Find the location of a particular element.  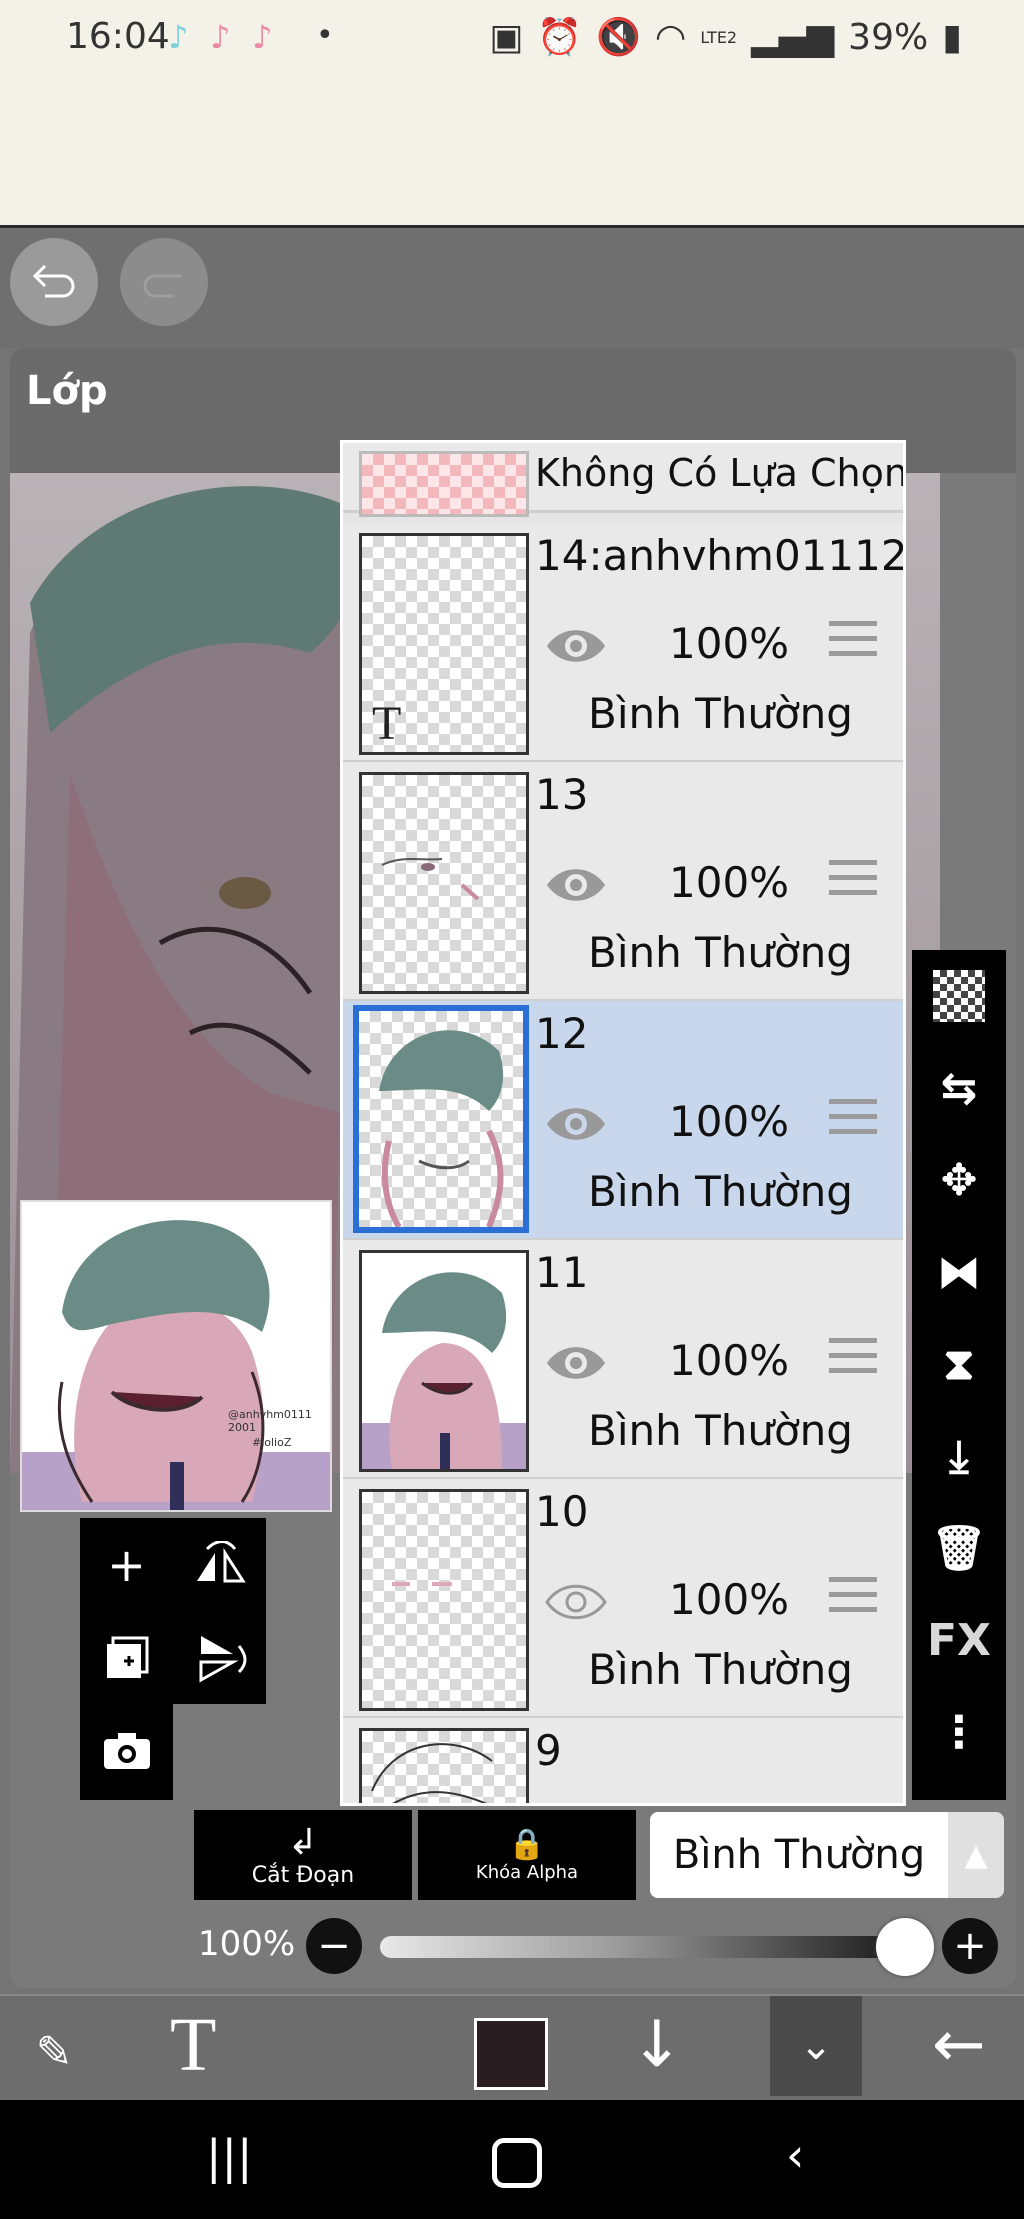

opacity-slider-handle is located at coordinates (905, 1947).